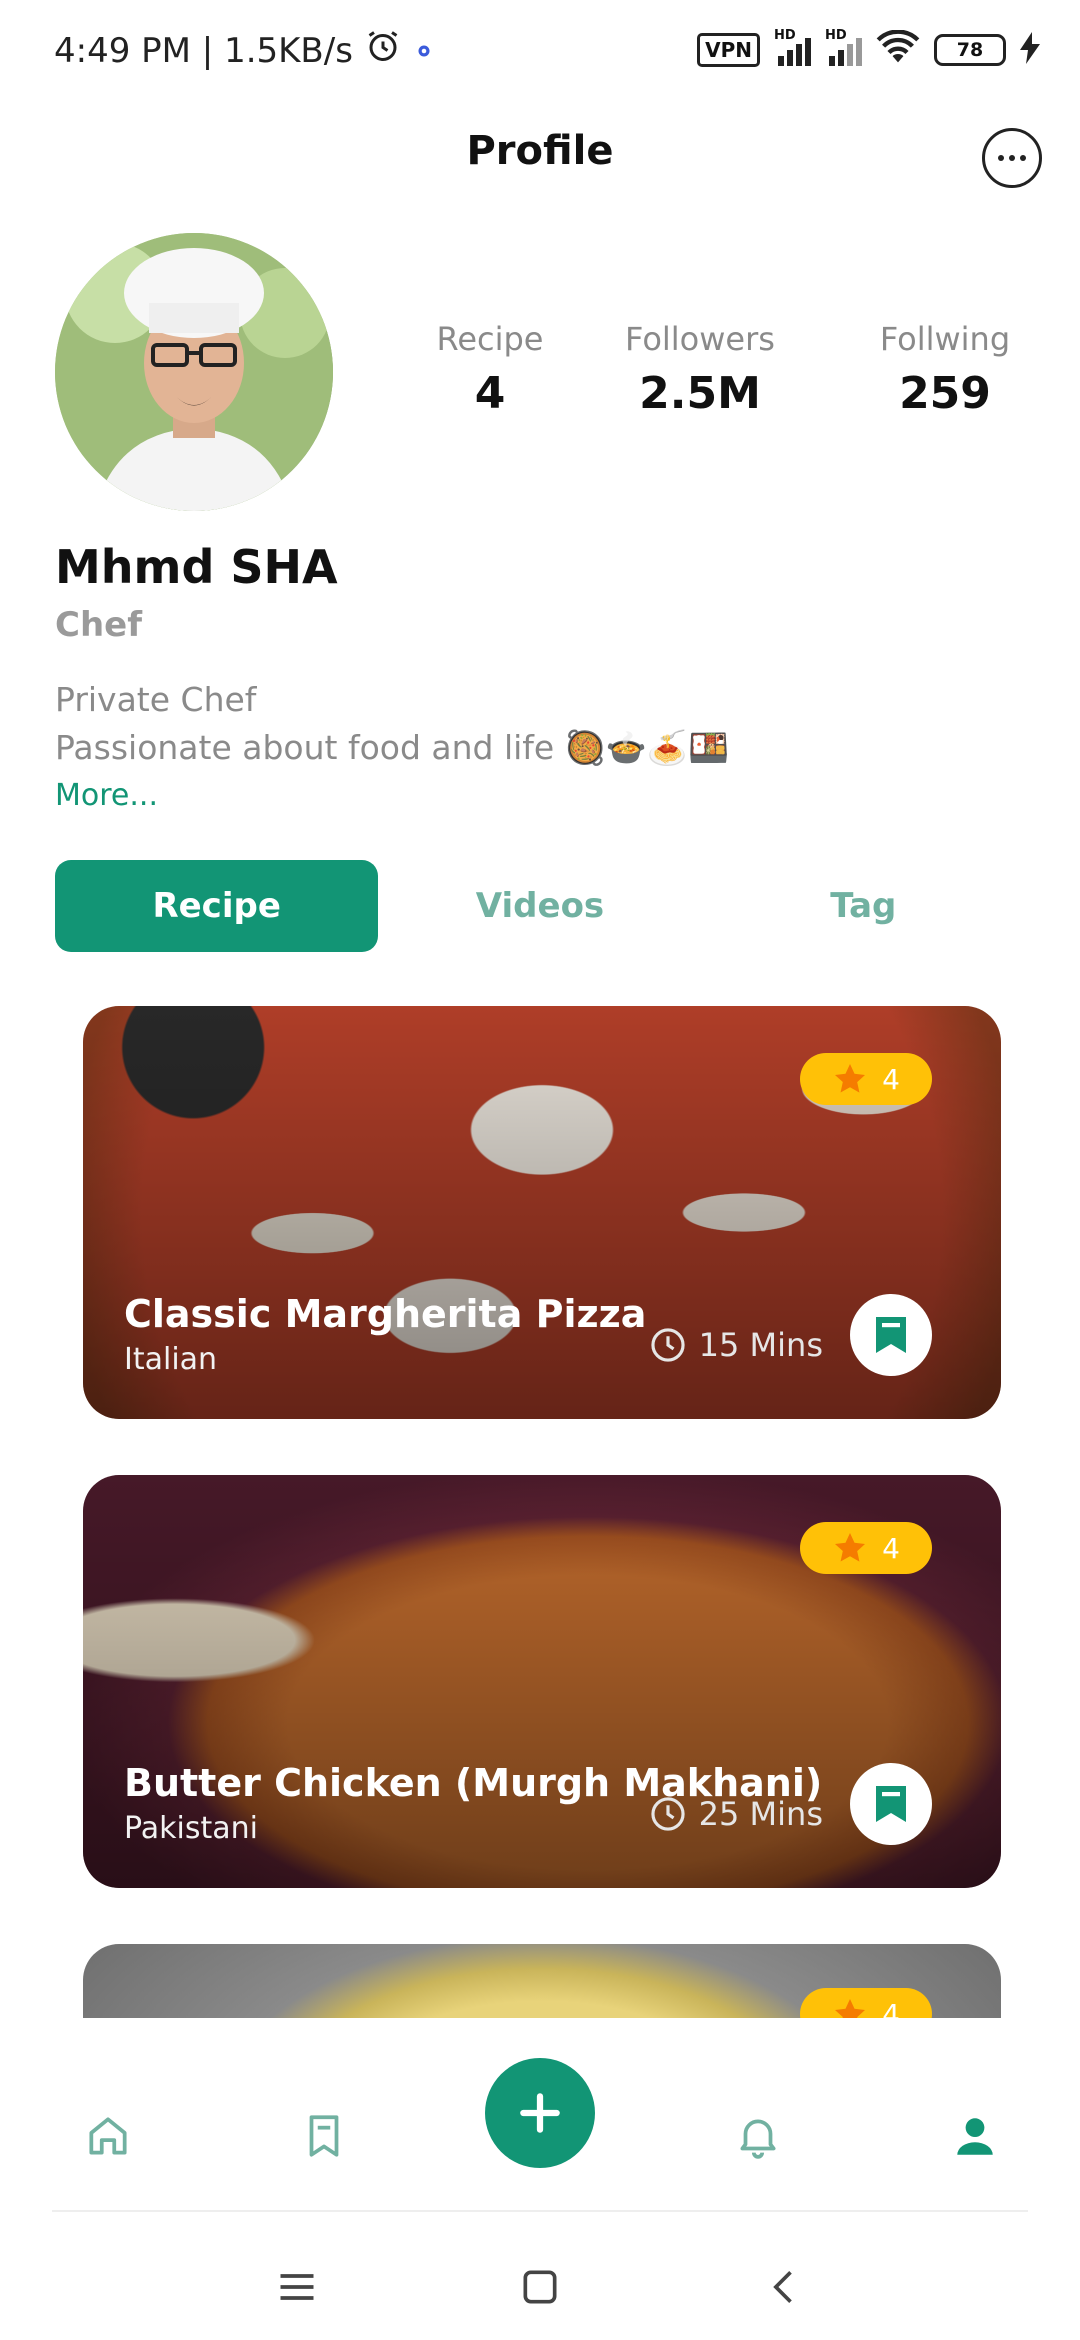 The height and width of the screenshot is (2340, 1080). What do you see at coordinates (863, 906) in the screenshot?
I see `tab-tag: Tag` at bounding box center [863, 906].